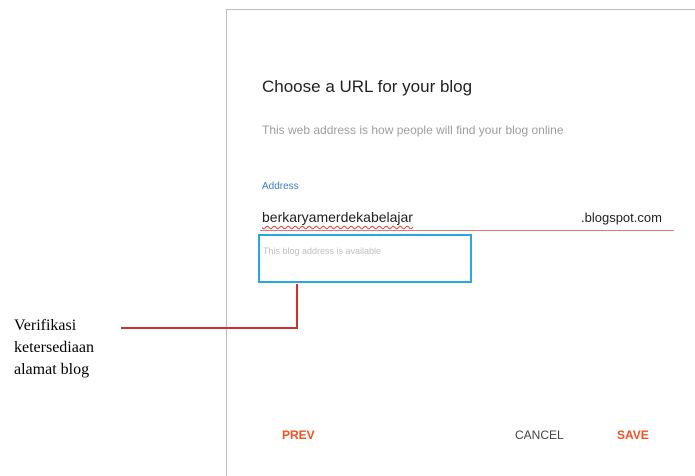  Describe the element at coordinates (365, 258) in the screenshot. I see `availability-highlight-box` at that location.